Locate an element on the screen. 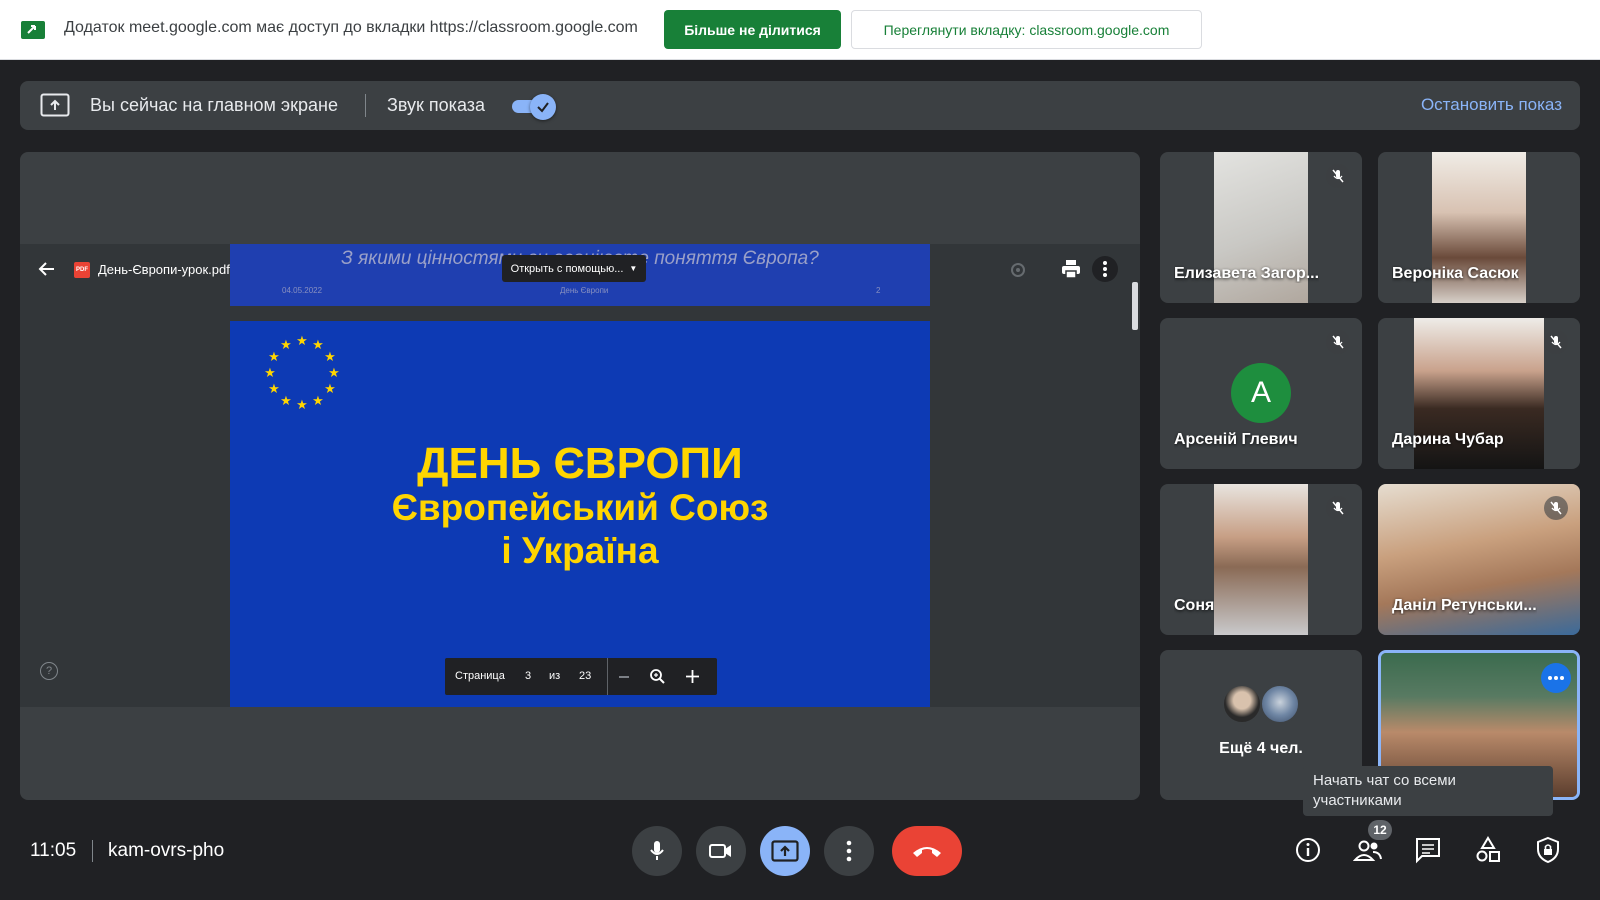 This screenshot has width=1600, height=900. chat-button is located at coordinates (1428, 850).